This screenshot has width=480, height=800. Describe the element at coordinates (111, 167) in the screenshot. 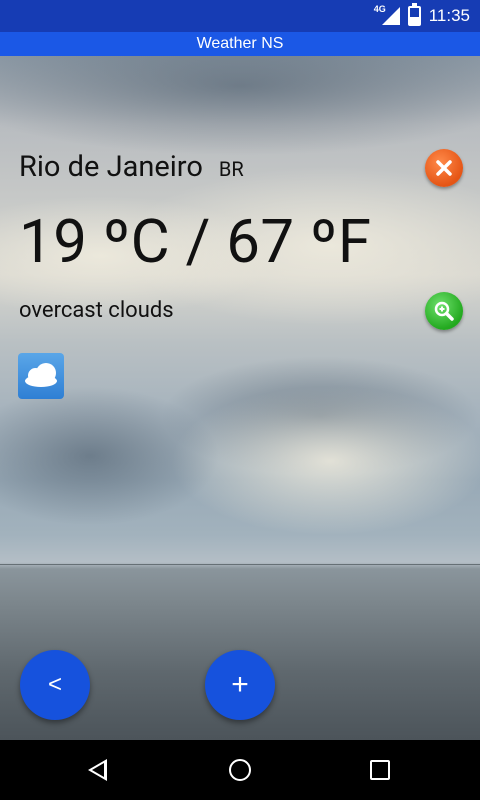

I see `city-name: Rio de Janeiro` at that location.